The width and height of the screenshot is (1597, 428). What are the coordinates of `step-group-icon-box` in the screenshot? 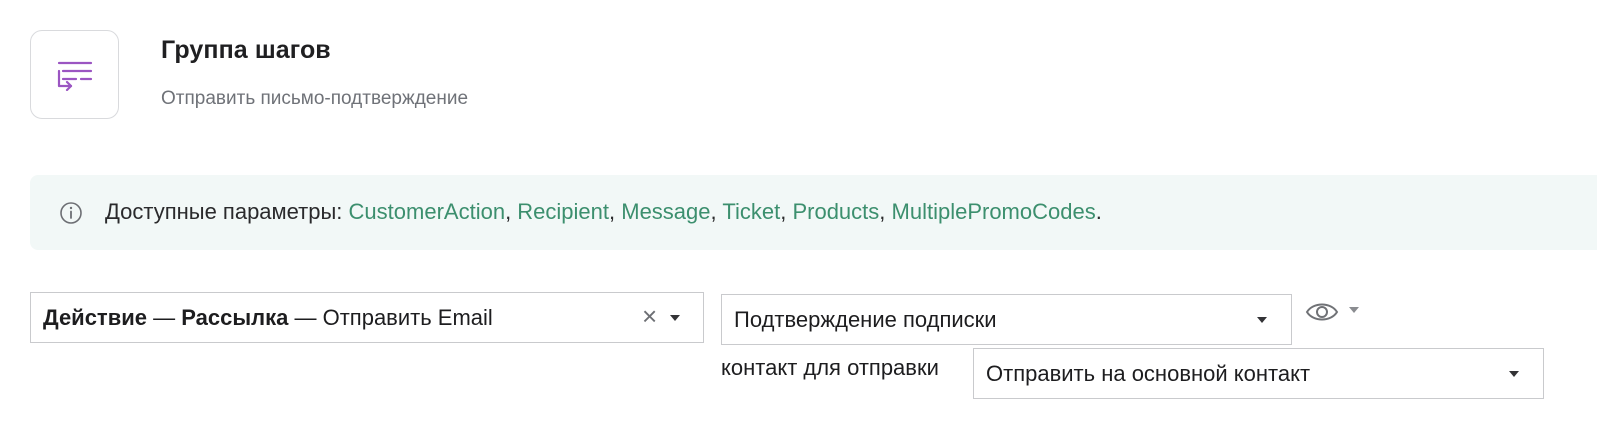 It's located at (74, 74).